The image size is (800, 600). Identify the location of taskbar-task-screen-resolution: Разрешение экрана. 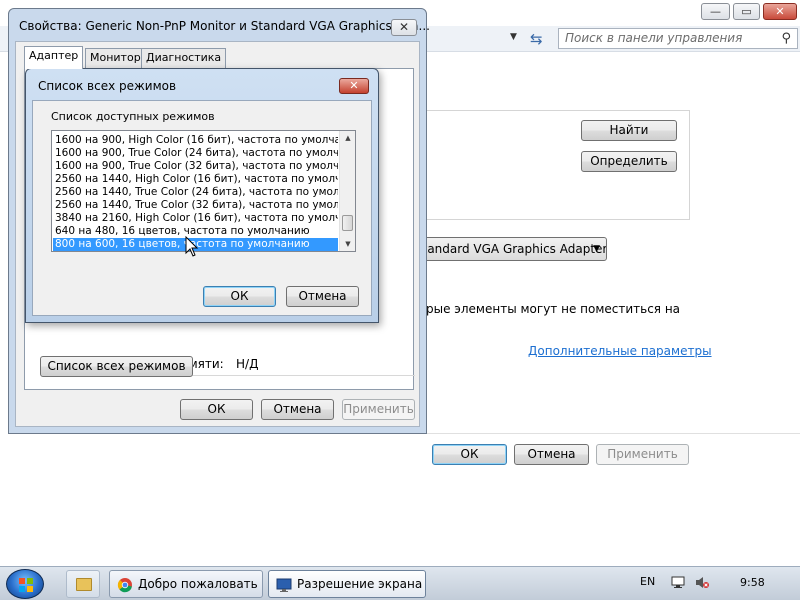
(347, 584).